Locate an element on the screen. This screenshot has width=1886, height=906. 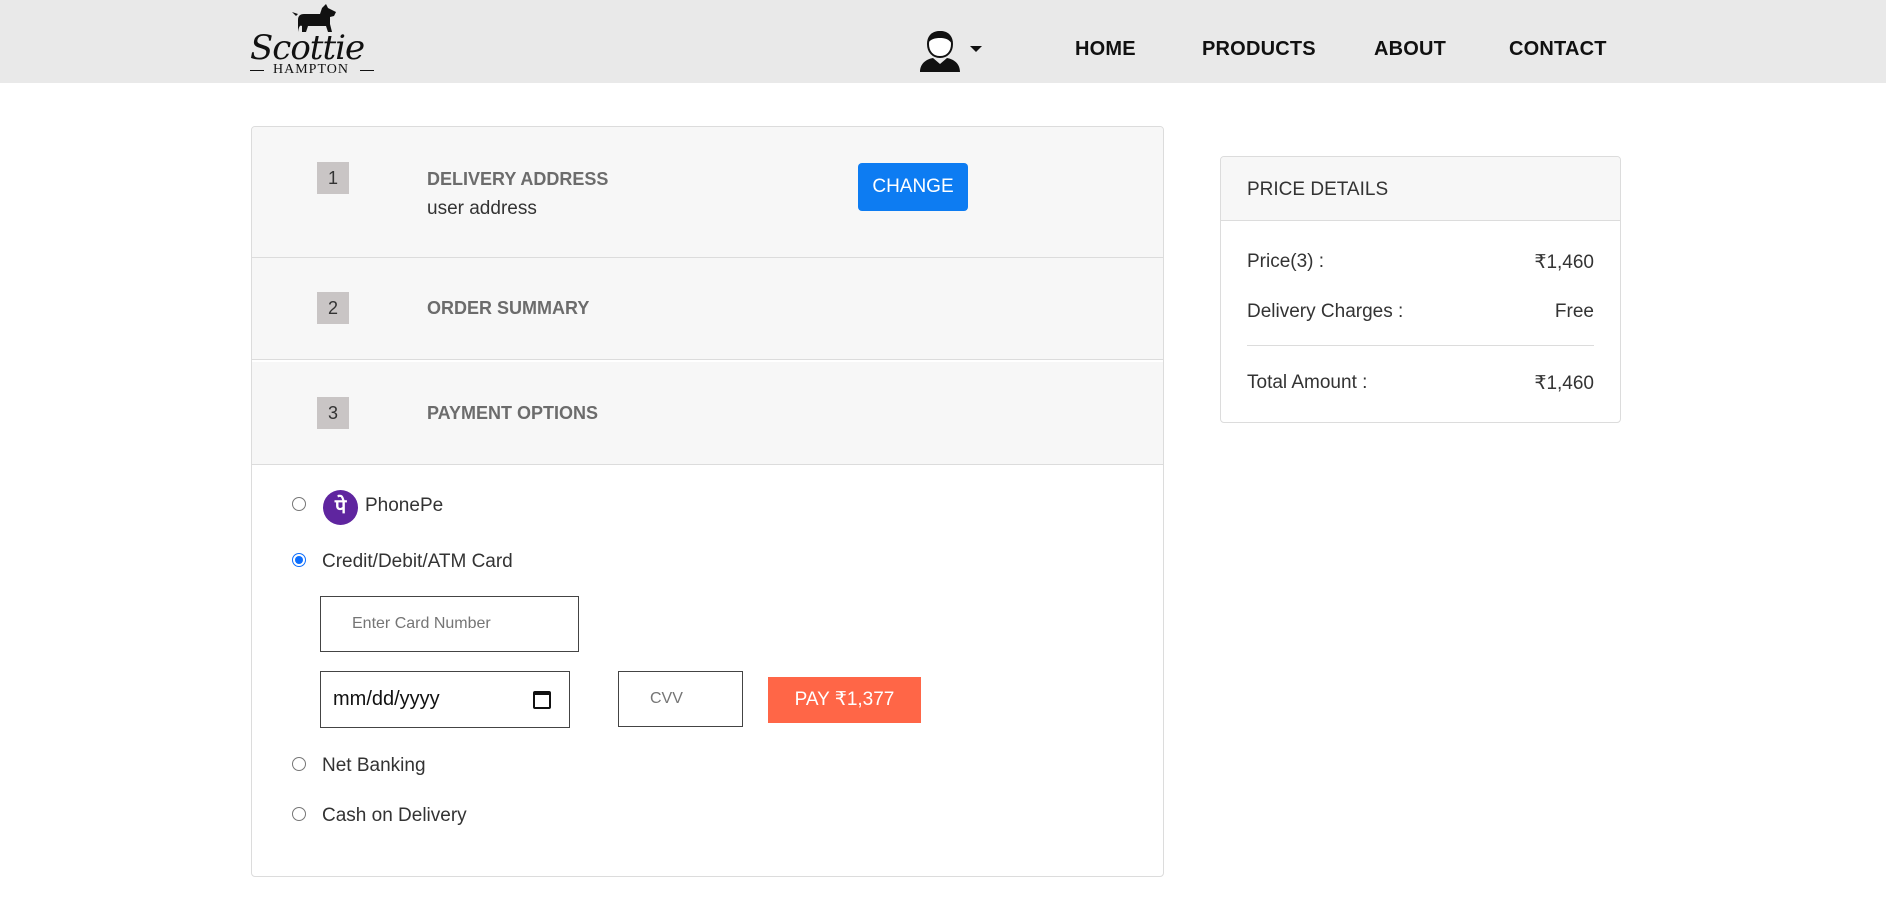
step-title: ORDER SUMMARY is located at coordinates (508, 308).